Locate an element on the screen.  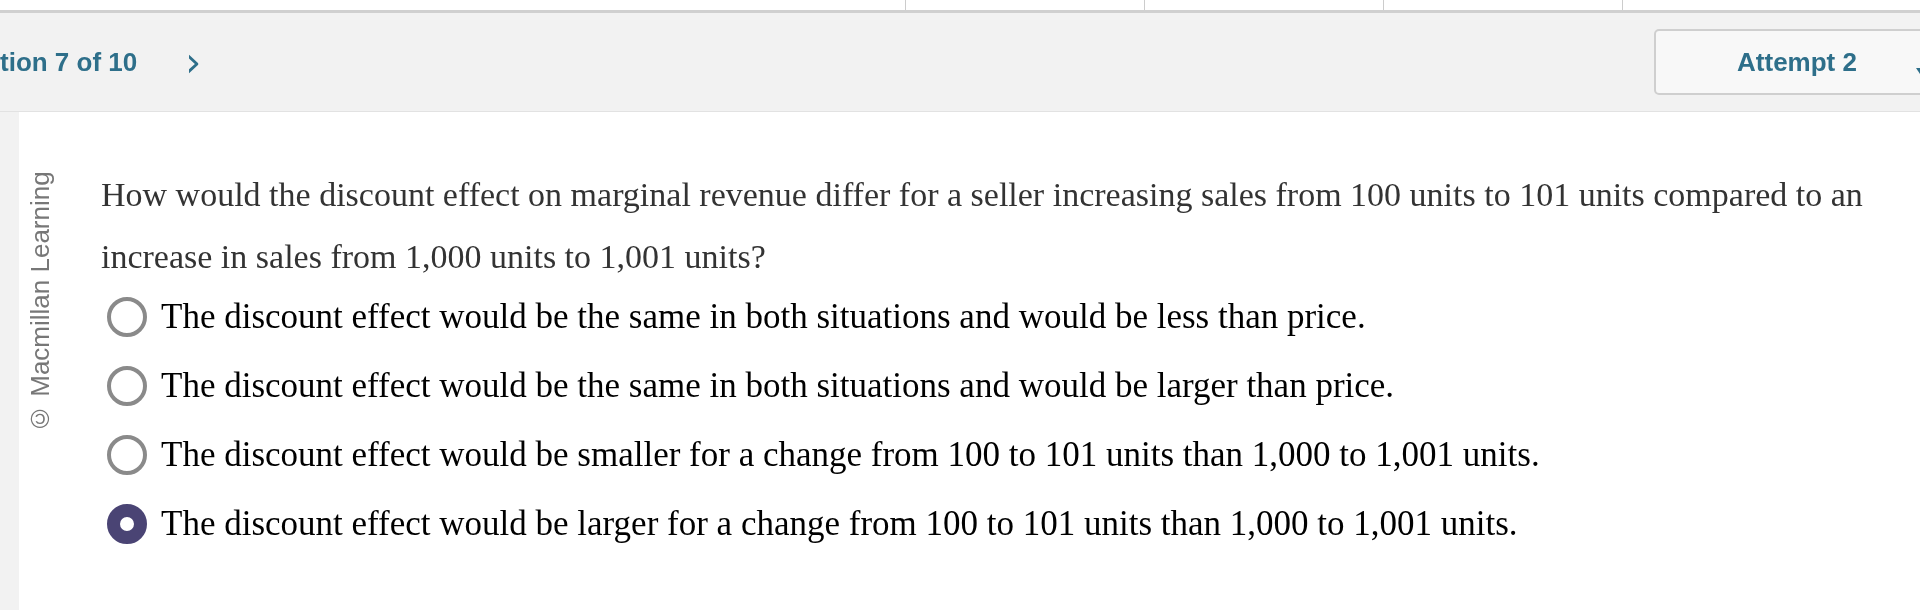
next-question-button: › is located at coordinates (193, 62).